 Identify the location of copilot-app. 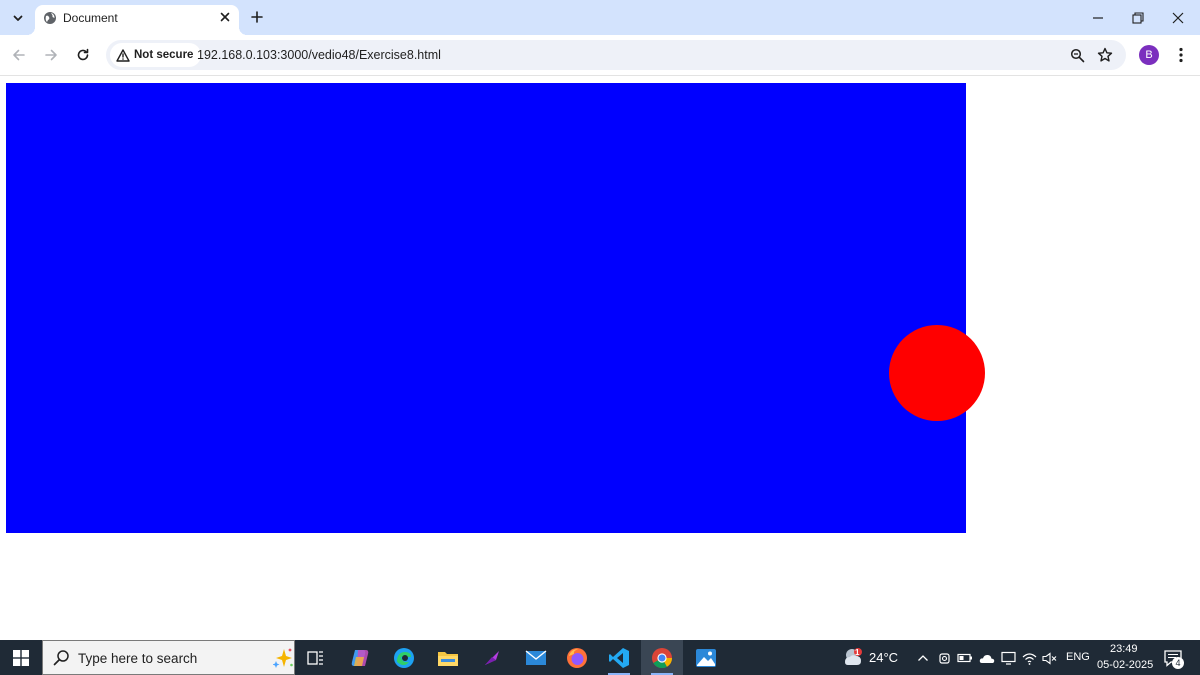
(360, 657).